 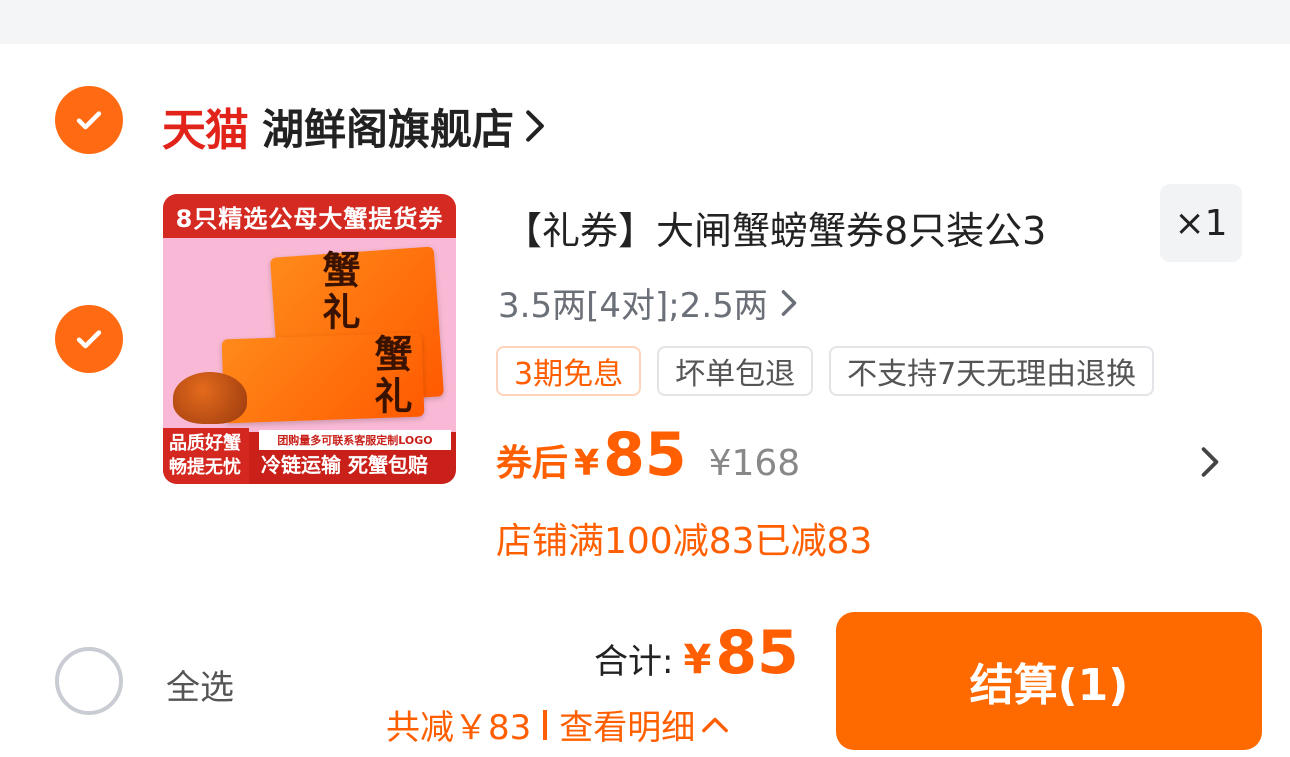 I want to click on product-title: 【礼券】大闸蟹螃蟹券8只装公3, so click(x=775, y=227).